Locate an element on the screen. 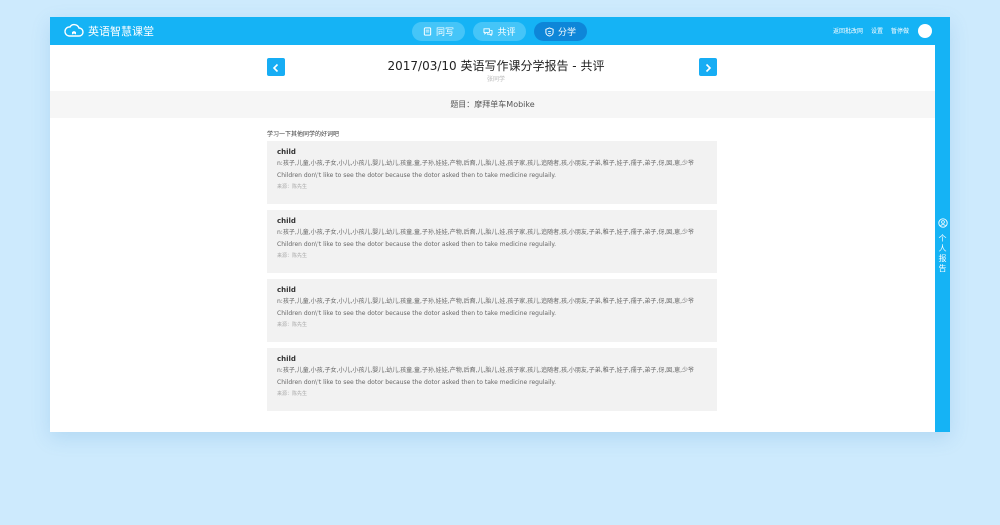  personal-report-label: 个人报告 is located at coordinates (942, 253).